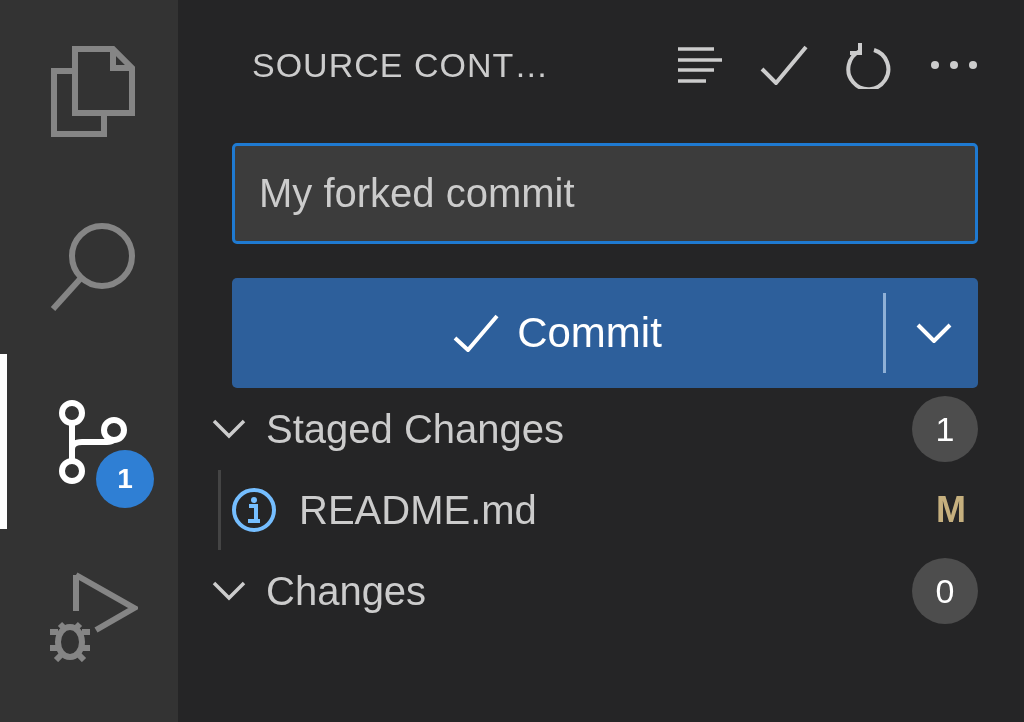  What do you see at coordinates (869, 65) in the screenshot?
I see `refresh-icon` at bounding box center [869, 65].